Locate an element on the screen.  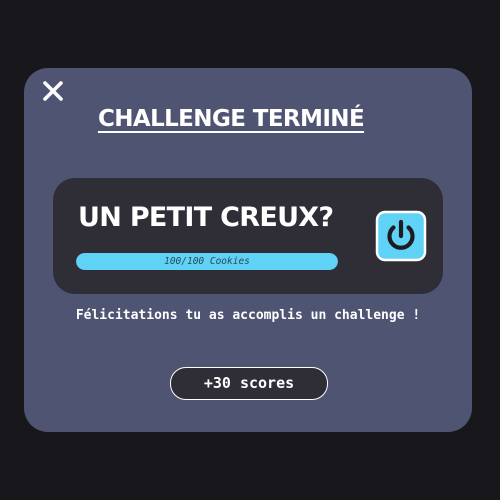
challenge-name: UN PETIT CREUX? is located at coordinates (206, 217).